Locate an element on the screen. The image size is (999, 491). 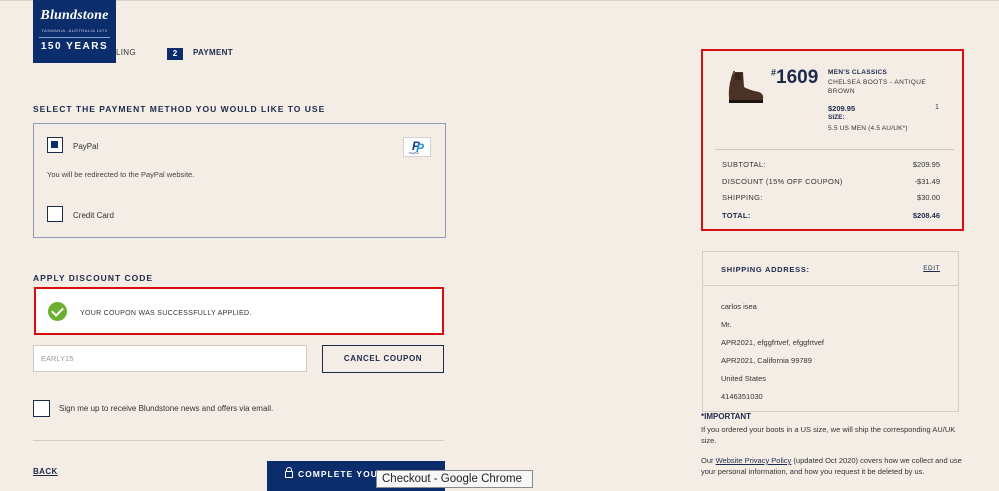
checkmark-icon is located at coordinates (57, 311).